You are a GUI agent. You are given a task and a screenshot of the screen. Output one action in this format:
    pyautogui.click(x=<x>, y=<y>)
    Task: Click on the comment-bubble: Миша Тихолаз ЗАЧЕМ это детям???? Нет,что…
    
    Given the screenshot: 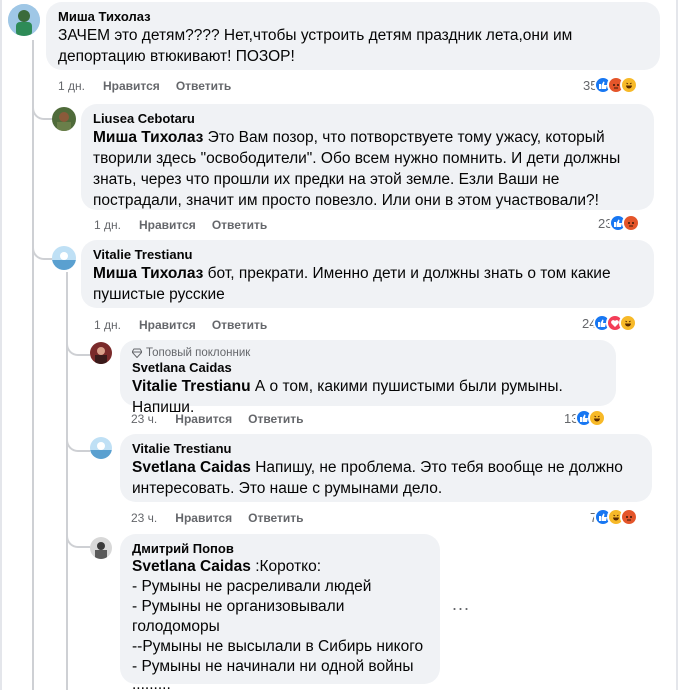 What is the action you would take?
    pyautogui.click(x=353, y=36)
    